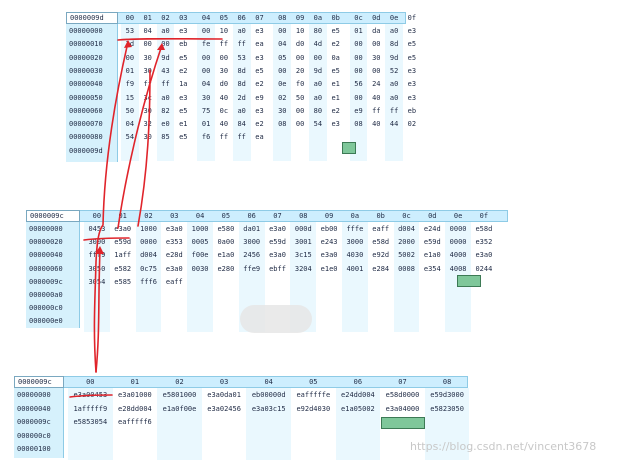  What do you see at coordinates (170, 39) in the screenshot?
I see `underline-top` at bounding box center [170, 39].